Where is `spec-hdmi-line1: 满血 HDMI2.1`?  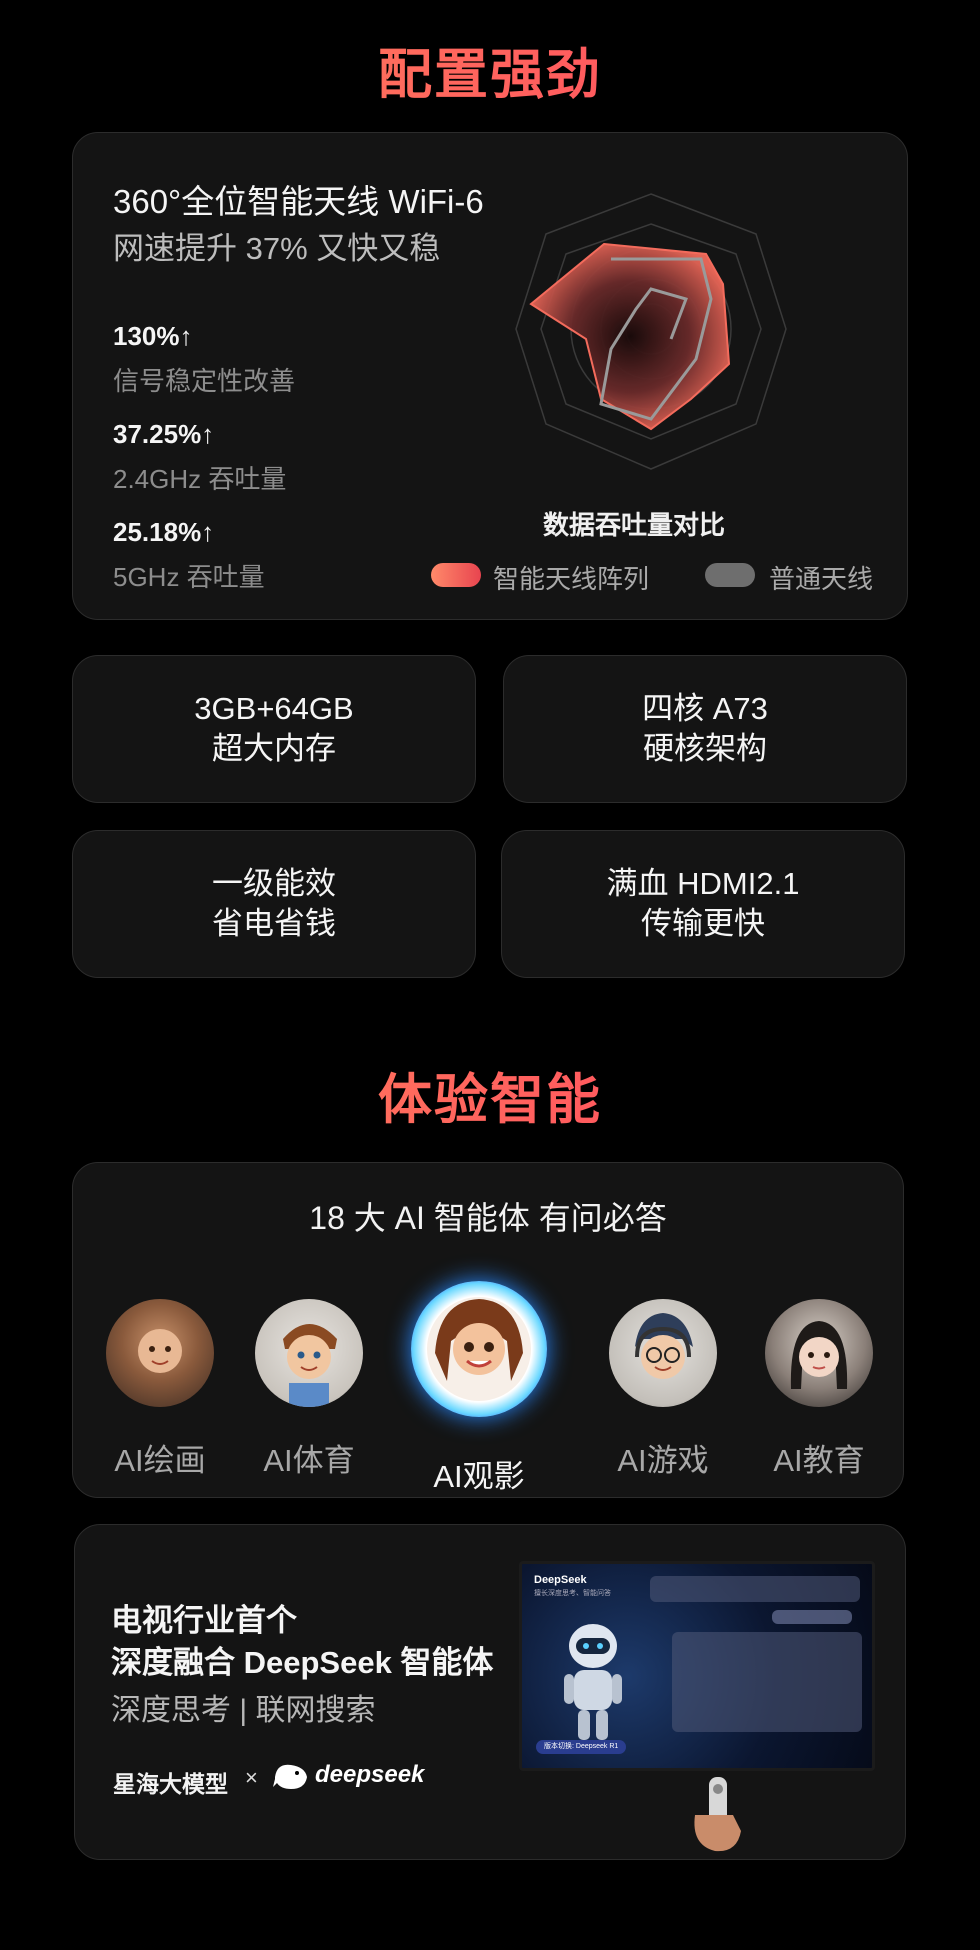
spec-hdmi-line1: 满血 HDMI2.1 is located at coordinates (703, 883).